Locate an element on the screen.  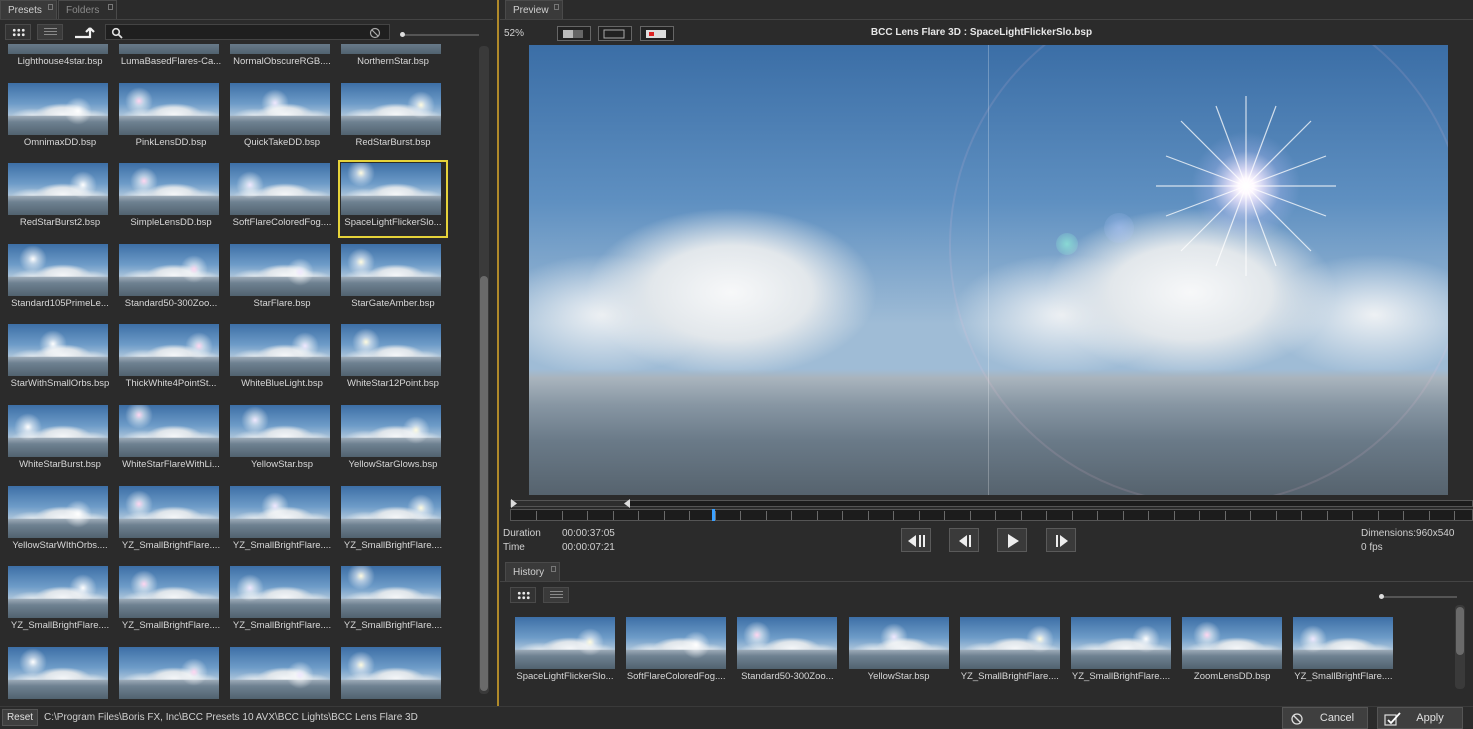
preset-thumbnail: SimpleLensDD.bsp is located at coordinates (171, 199).